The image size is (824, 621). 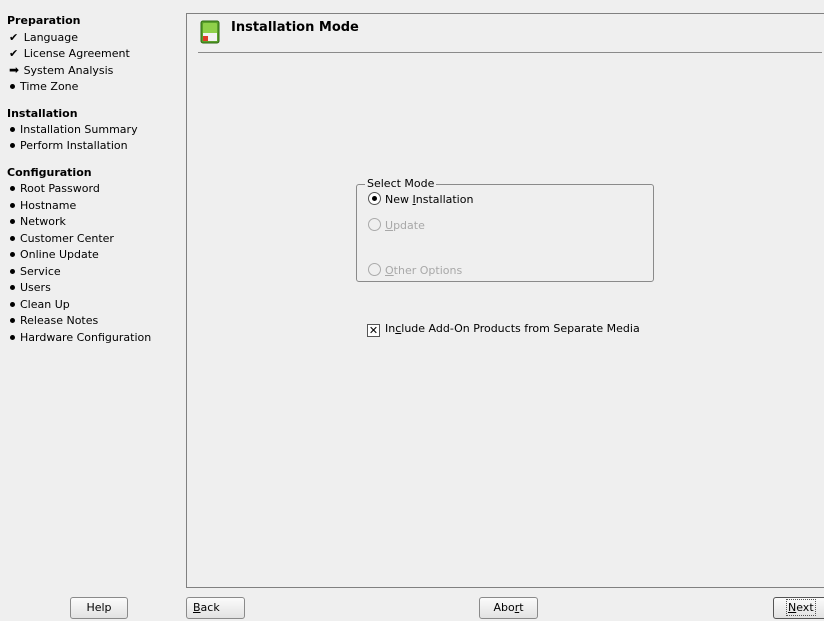 I want to click on abort-button: Abort, so click(x=508, y=608).